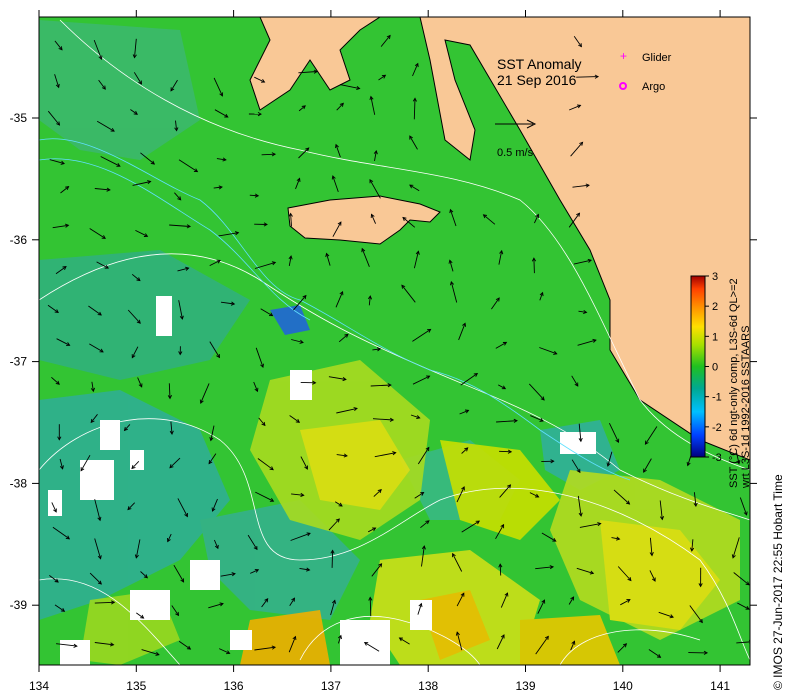 Image resolution: width=791 pixels, height=700 pixels. What do you see at coordinates (653, 87) in the screenshot?
I see `legend-argo-label: Argo` at bounding box center [653, 87].